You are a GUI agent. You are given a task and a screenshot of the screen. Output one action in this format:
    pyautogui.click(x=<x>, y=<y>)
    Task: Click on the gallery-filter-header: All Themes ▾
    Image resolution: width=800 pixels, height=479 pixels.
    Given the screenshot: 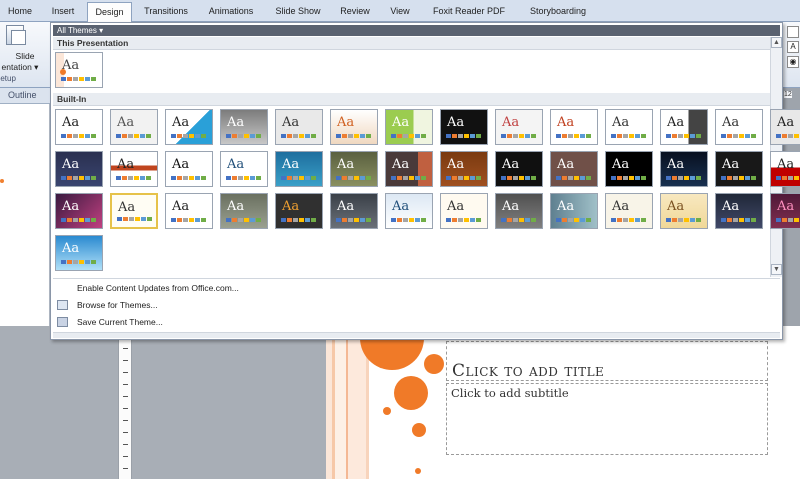 What is the action you would take?
    pyautogui.click(x=416, y=30)
    